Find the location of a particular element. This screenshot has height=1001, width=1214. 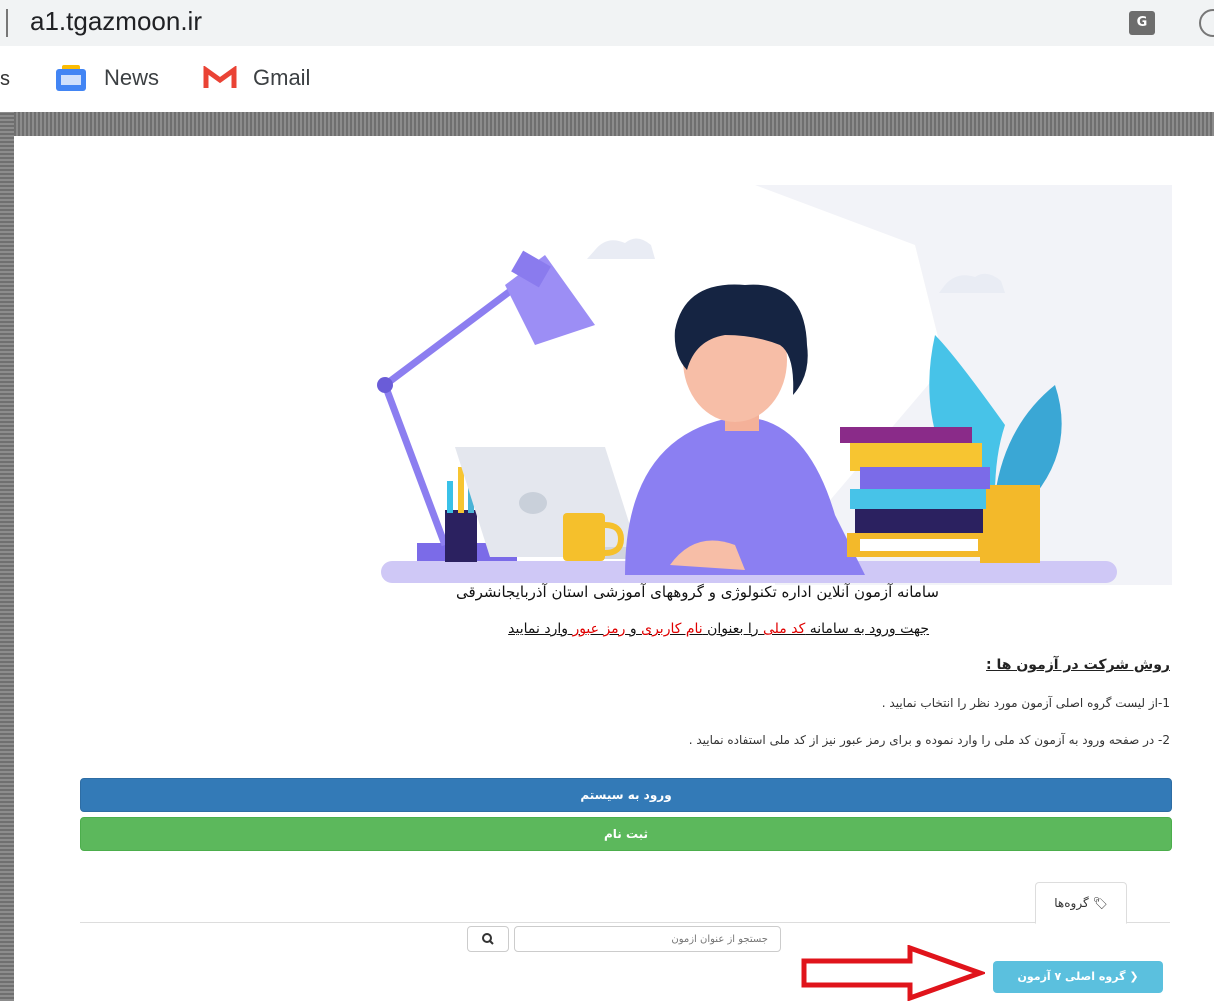

tab-groups: 🏷 گروه‌ها is located at coordinates (1081, 903).